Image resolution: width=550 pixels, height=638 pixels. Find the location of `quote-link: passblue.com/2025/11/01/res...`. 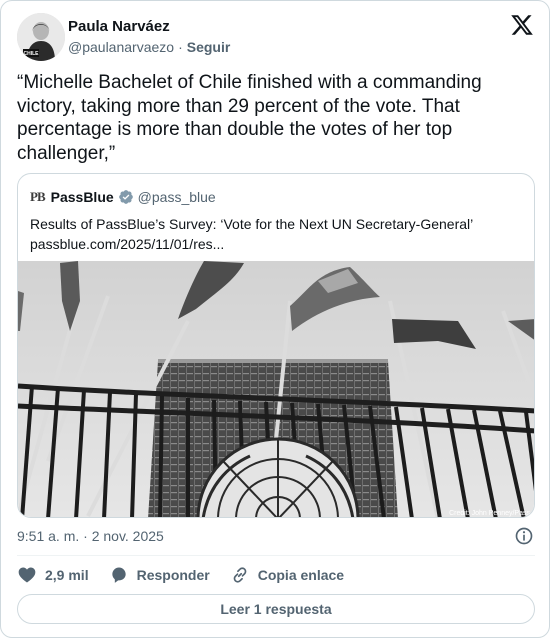

quote-link: passblue.com/2025/11/01/res... is located at coordinates (275, 244).